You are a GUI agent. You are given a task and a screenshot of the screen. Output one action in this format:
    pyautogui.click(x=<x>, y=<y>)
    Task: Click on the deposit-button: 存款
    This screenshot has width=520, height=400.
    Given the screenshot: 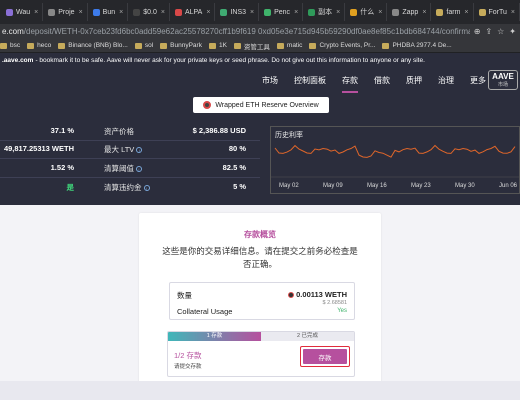 What is the action you would take?
    pyautogui.click(x=325, y=356)
    